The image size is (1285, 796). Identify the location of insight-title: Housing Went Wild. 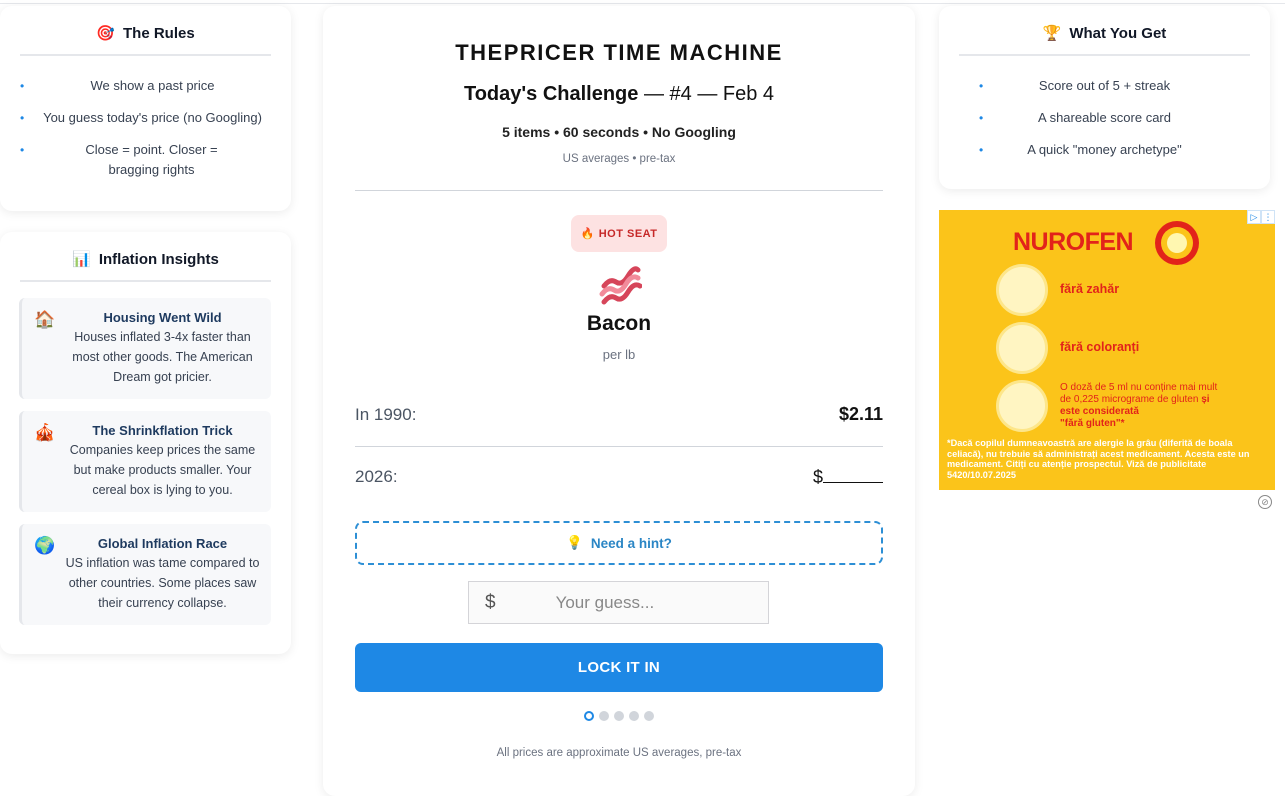
(162, 317).